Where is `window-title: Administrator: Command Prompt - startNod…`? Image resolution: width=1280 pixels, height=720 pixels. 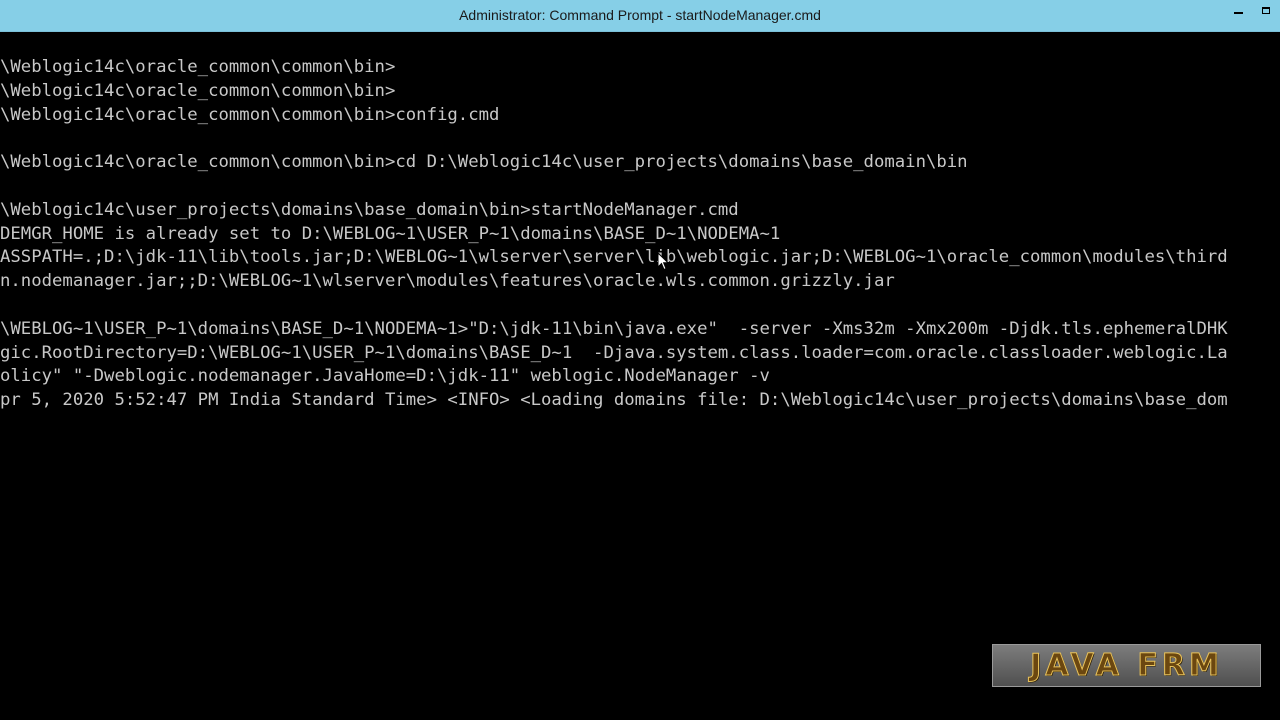
window-title: Administrator: Command Prompt - startNod… is located at coordinates (640, 15).